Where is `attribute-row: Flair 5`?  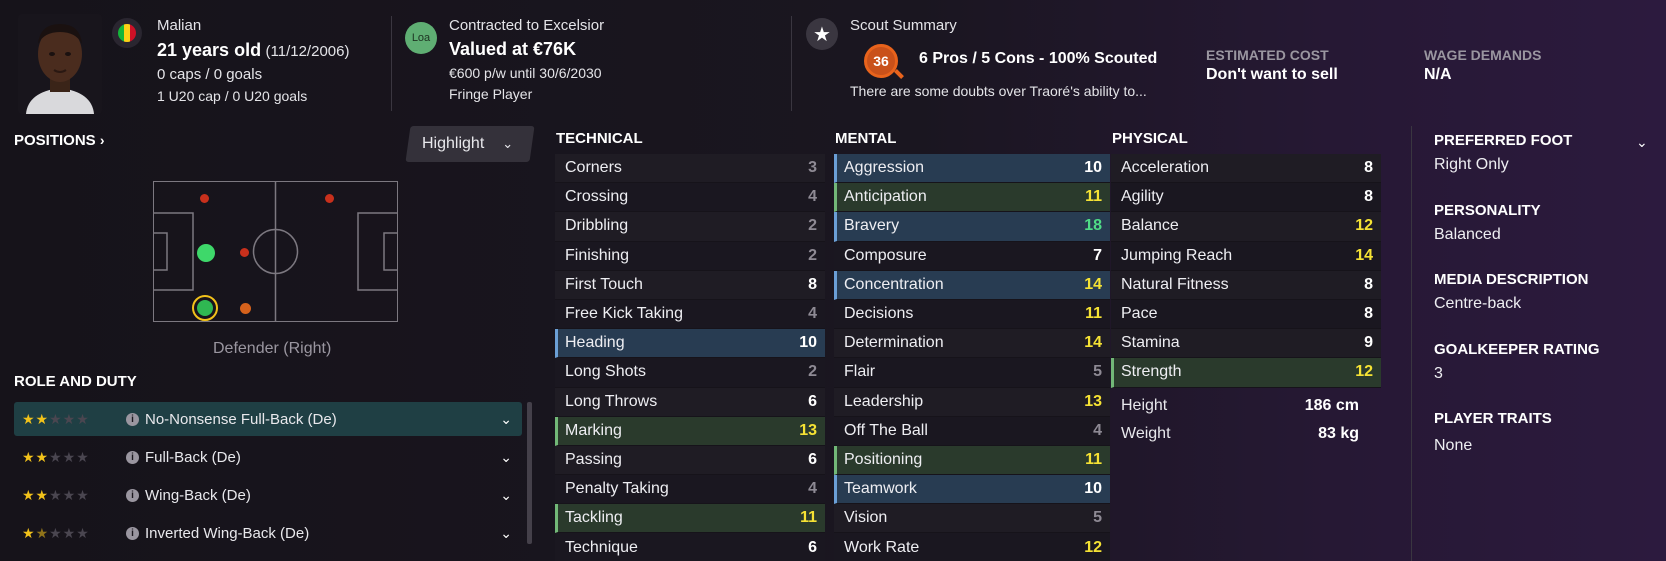
attribute-row: Flair 5 is located at coordinates (972, 373).